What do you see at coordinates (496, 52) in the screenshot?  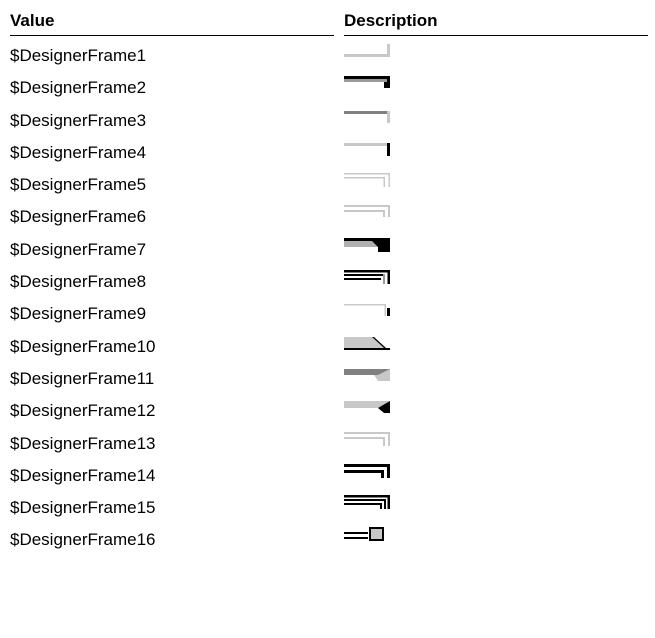 I see `frame-style-1-icon` at bounding box center [496, 52].